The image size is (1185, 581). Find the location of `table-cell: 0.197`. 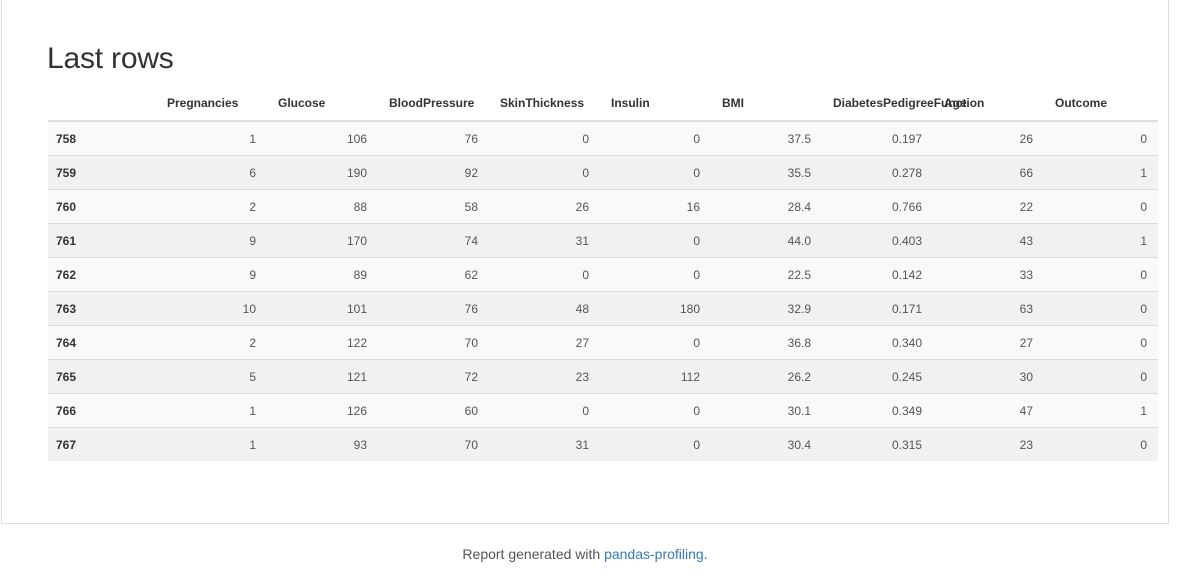

table-cell: 0.197 is located at coordinates (877, 138).